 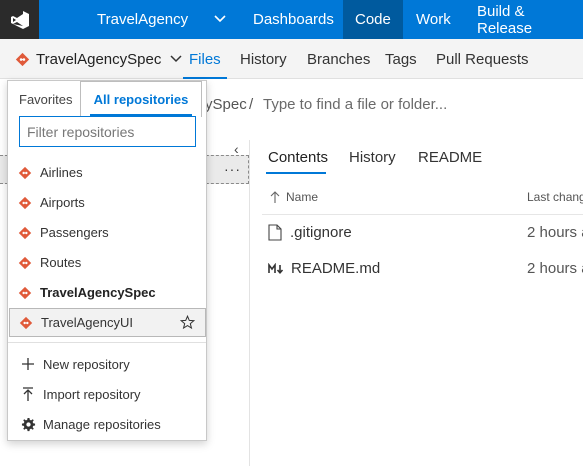 What do you see at coordinates (372, 157) in the screenshot?
I see `tab-content-history: History` at bounding box center [372, 157].